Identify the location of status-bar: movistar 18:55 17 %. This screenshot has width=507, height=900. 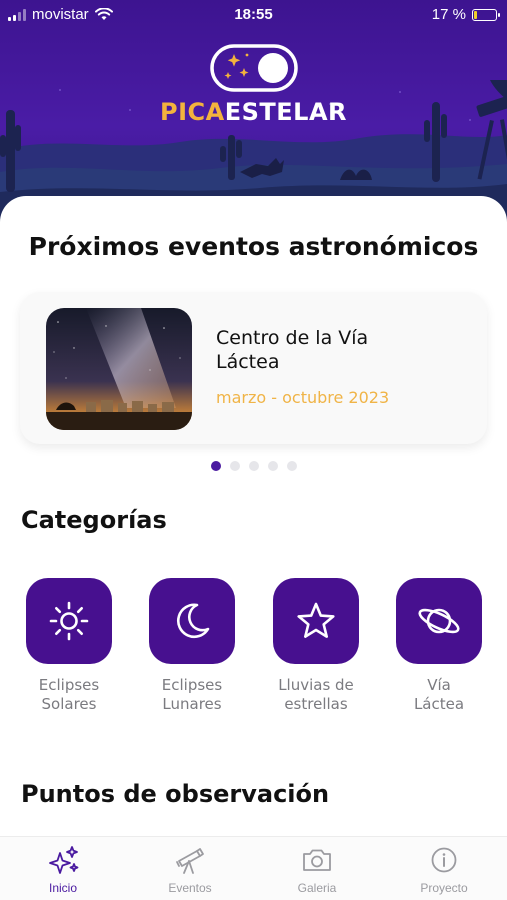
(253, 15).